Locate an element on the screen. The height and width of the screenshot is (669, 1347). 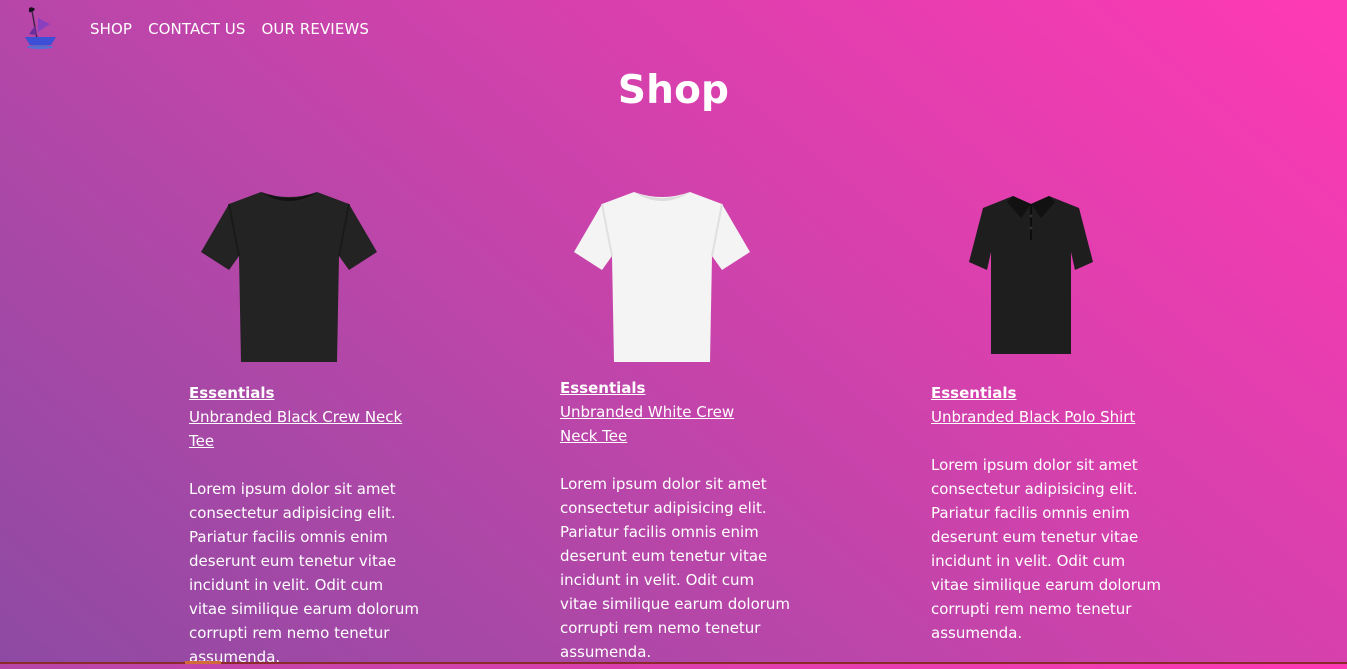
black-crew-neck-tshirt-icon is located at coordinates (299, 272).